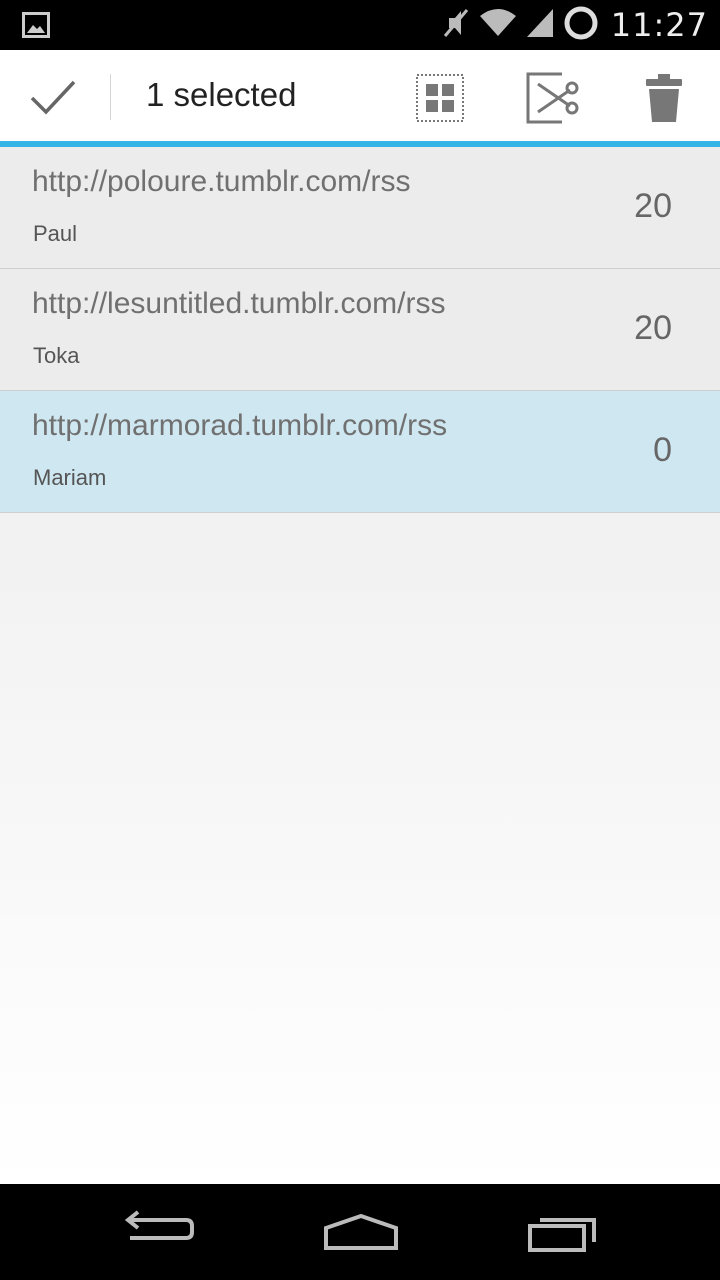  Describe the element at coordinates (53, 103) in the screenshot. I see `checkmark-icon` at that location.